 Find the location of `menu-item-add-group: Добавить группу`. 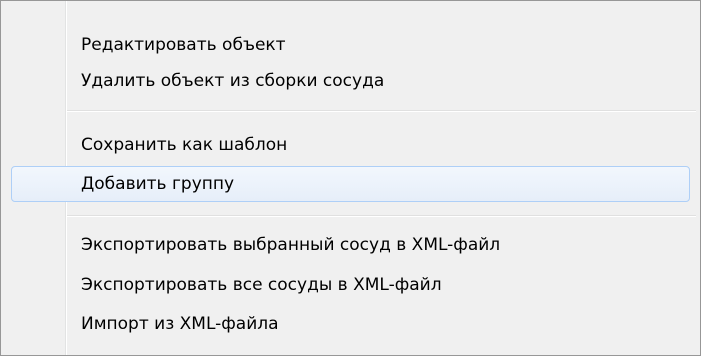

menu-item-add-group: Добавить группу is located at coordinates (350, 184).